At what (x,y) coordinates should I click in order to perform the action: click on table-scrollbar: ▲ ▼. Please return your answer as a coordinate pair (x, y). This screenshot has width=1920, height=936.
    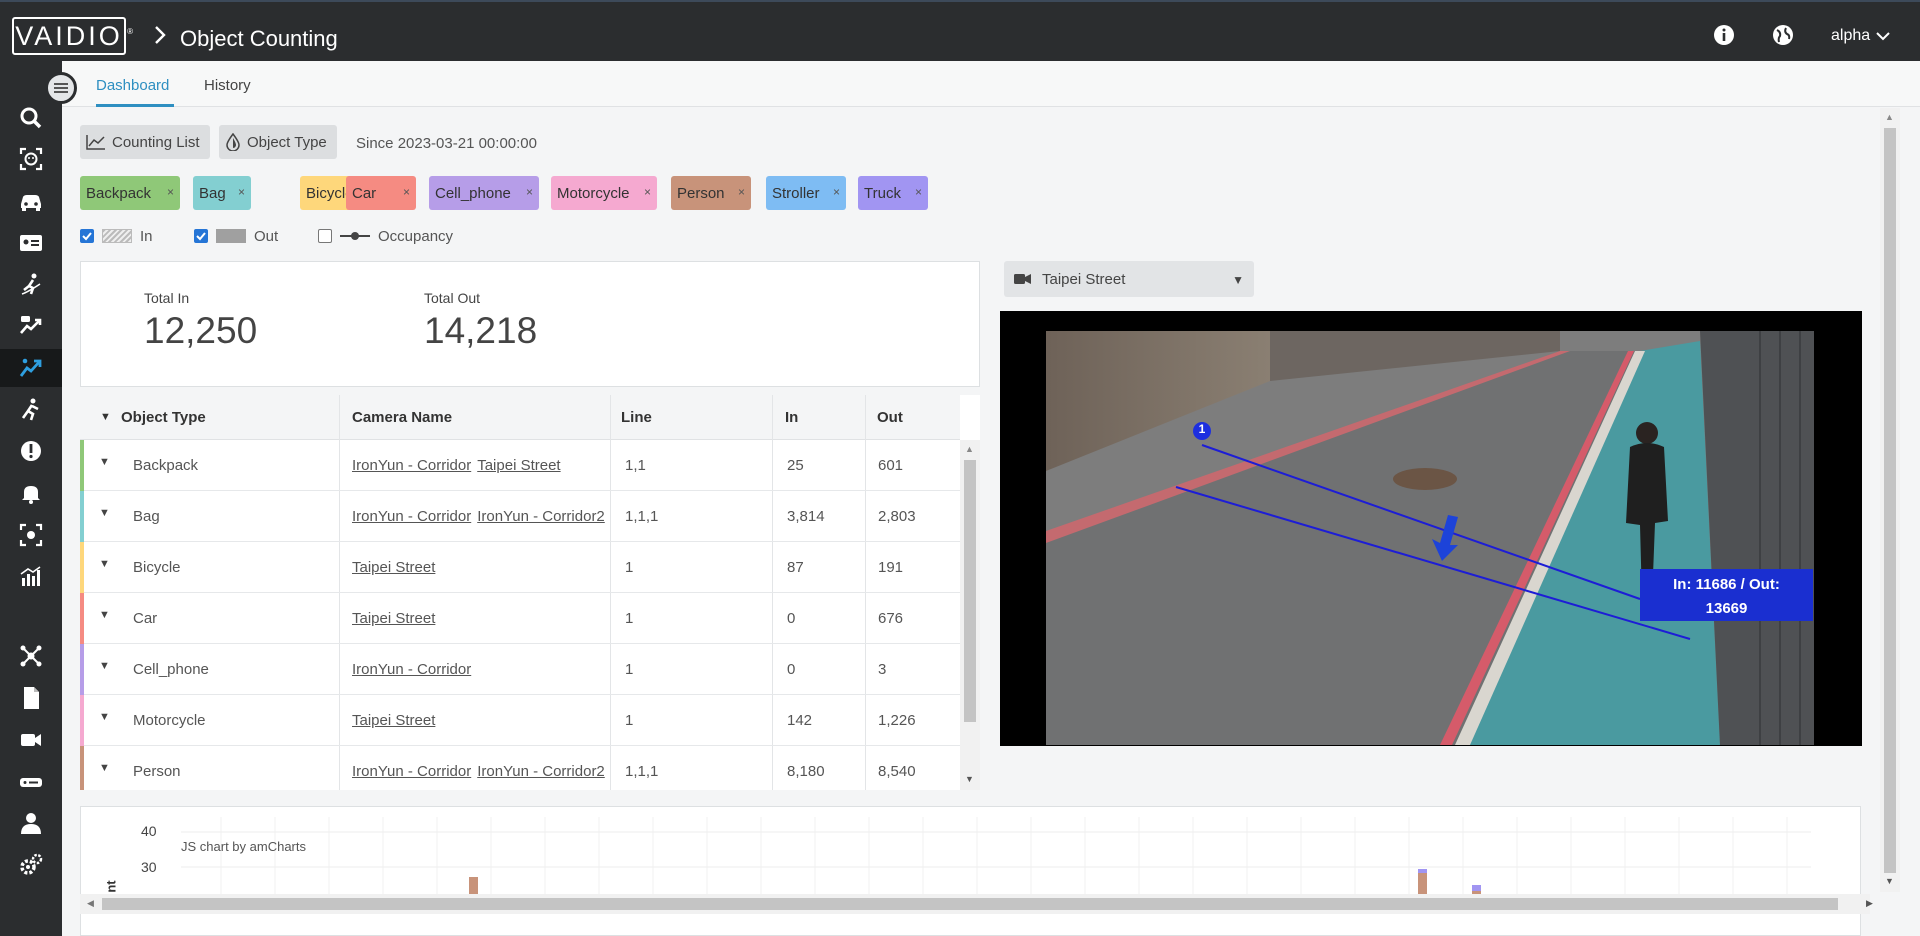
    Looking at the image, I should click on (970, 615).